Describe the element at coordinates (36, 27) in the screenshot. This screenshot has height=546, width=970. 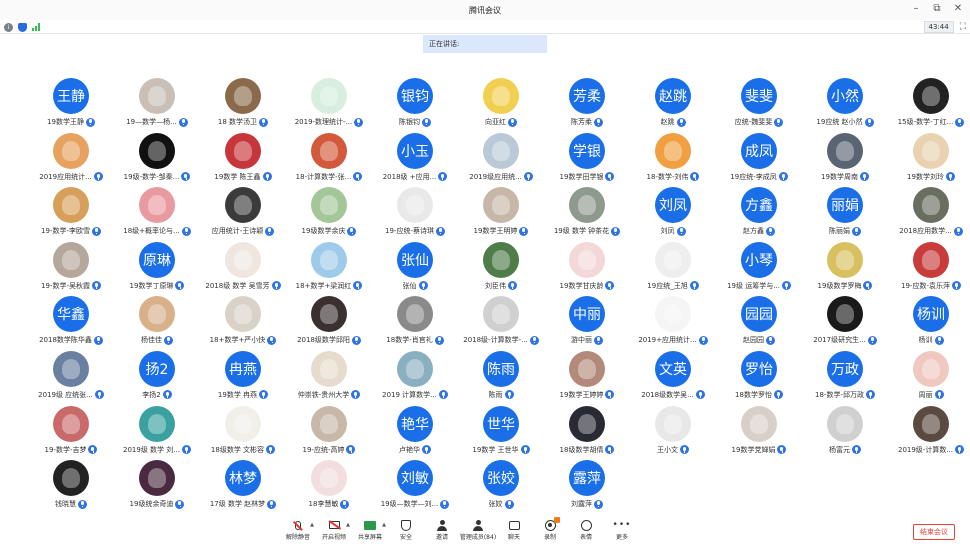
I see `signal-icon` at that location.